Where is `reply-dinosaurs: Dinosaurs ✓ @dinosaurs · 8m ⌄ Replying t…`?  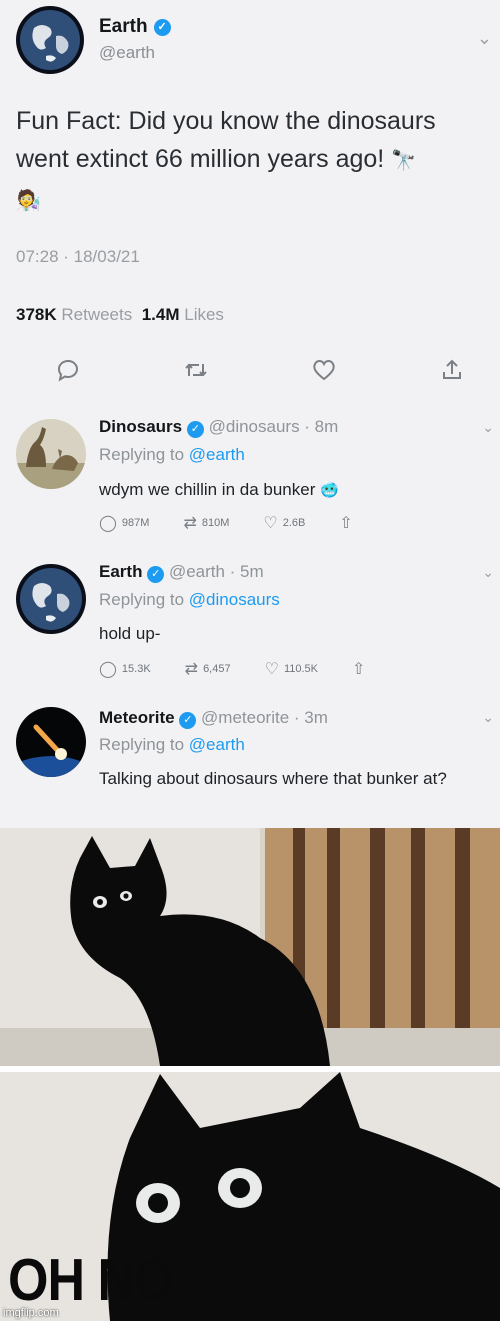 reply-dinosaurs: Dinosaurs ✓ @dinosaurs · 8m ⌄ Replying t… is located at coordinates (250, 485).